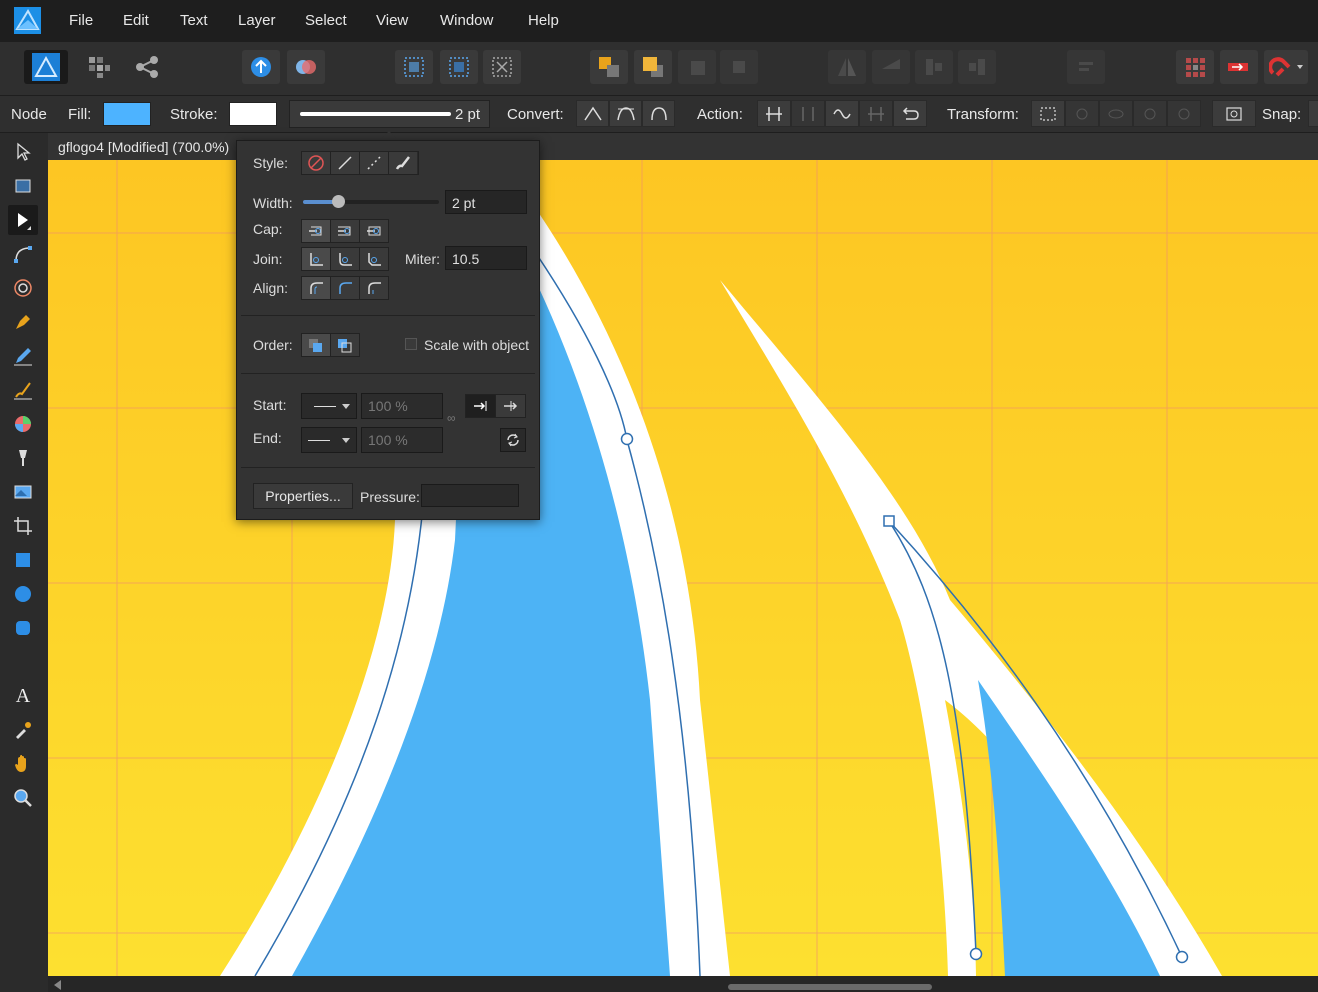 This screenshot has width=1318, height=992. Describe the element at coordinates (261, 67) in the screenshot. I see `upload-icon` at that location.